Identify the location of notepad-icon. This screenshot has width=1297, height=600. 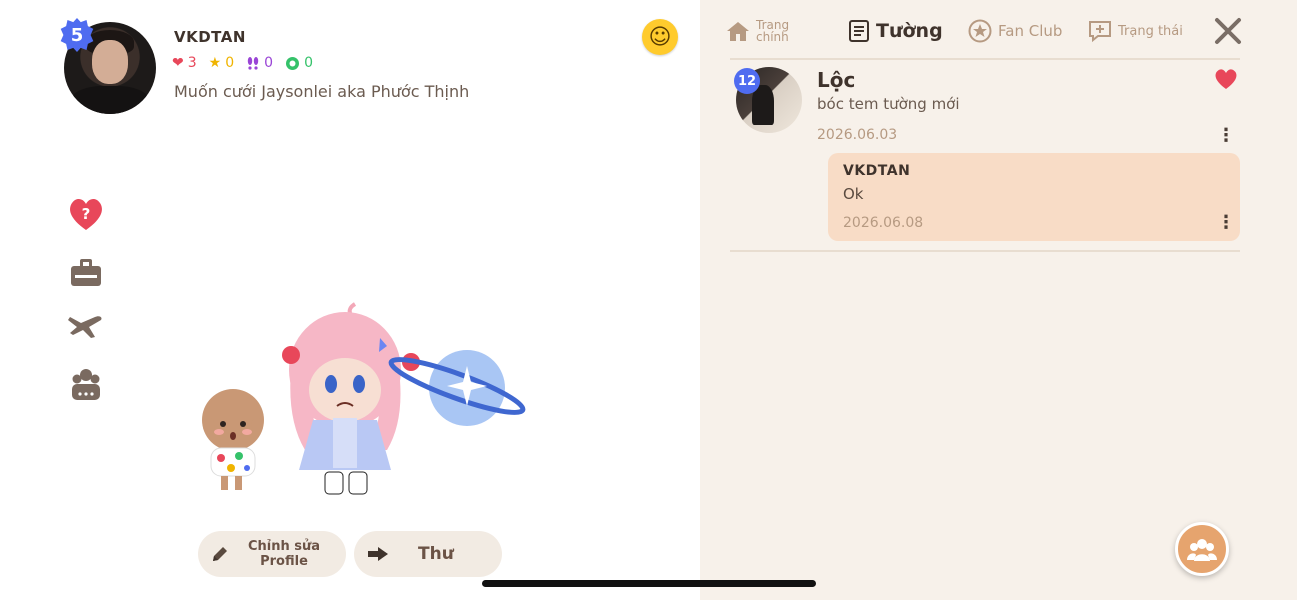
(859, 31).